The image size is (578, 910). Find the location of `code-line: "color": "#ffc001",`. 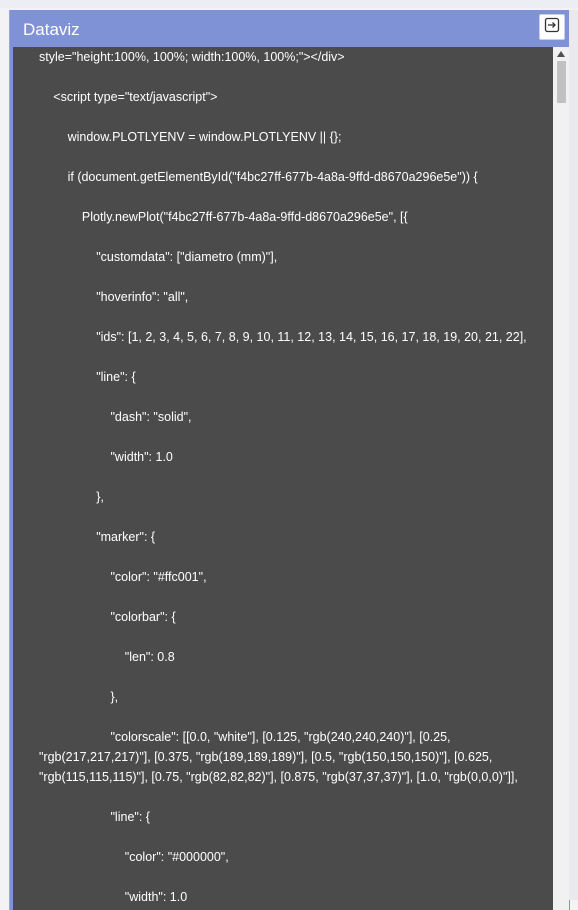

code-line: "color": "#ffc001", is located at coordinates (158, 577).